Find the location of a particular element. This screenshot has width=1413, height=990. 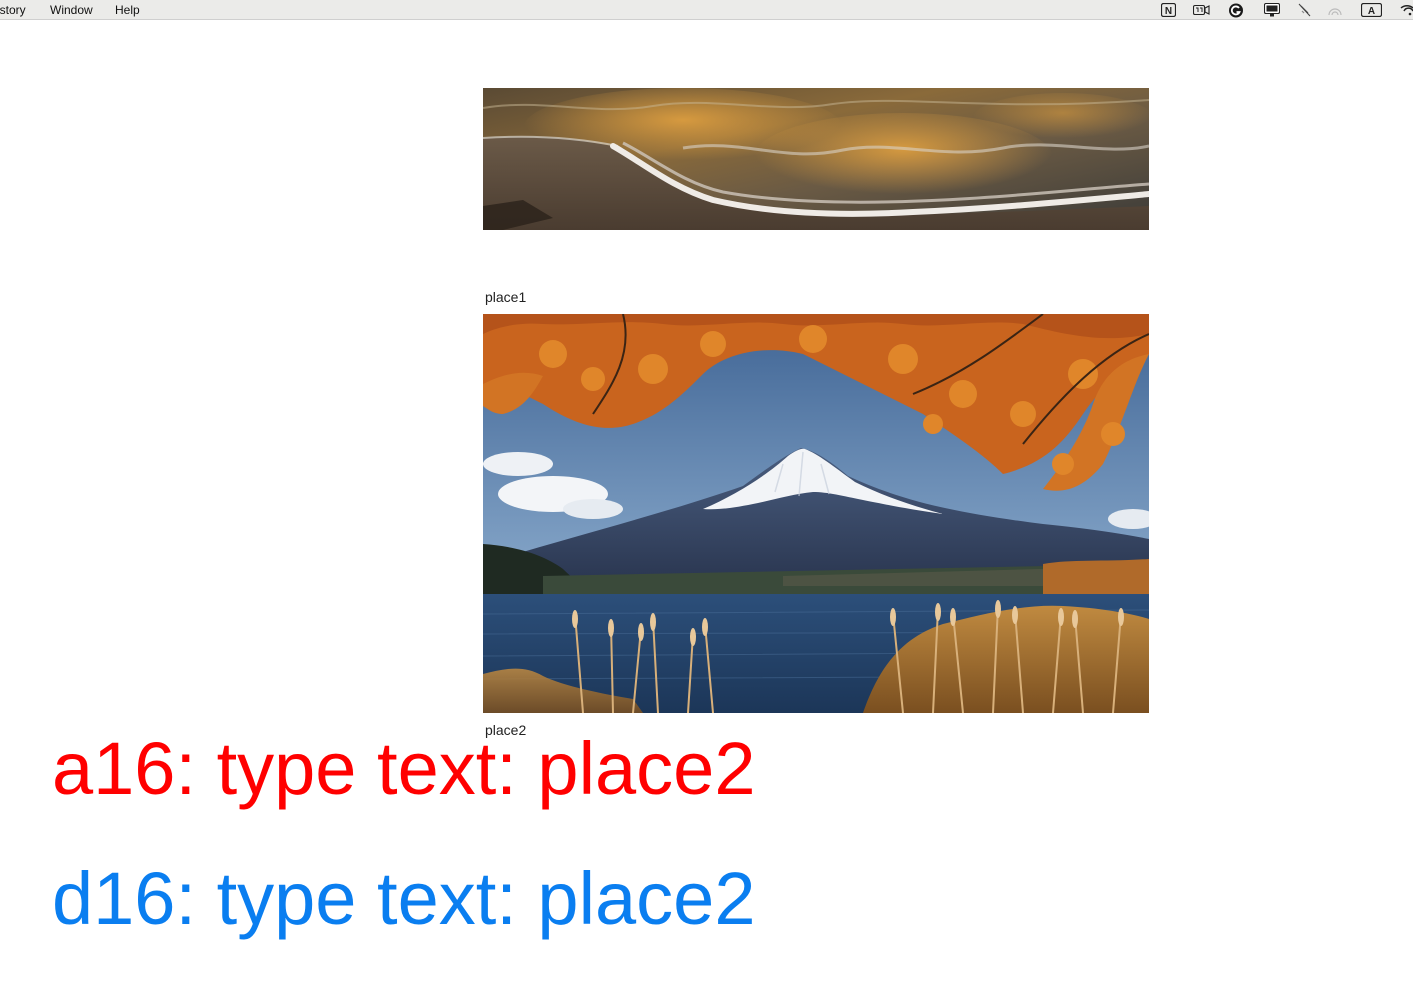

menu-item-history: istory is located at coordinates (13, 10).